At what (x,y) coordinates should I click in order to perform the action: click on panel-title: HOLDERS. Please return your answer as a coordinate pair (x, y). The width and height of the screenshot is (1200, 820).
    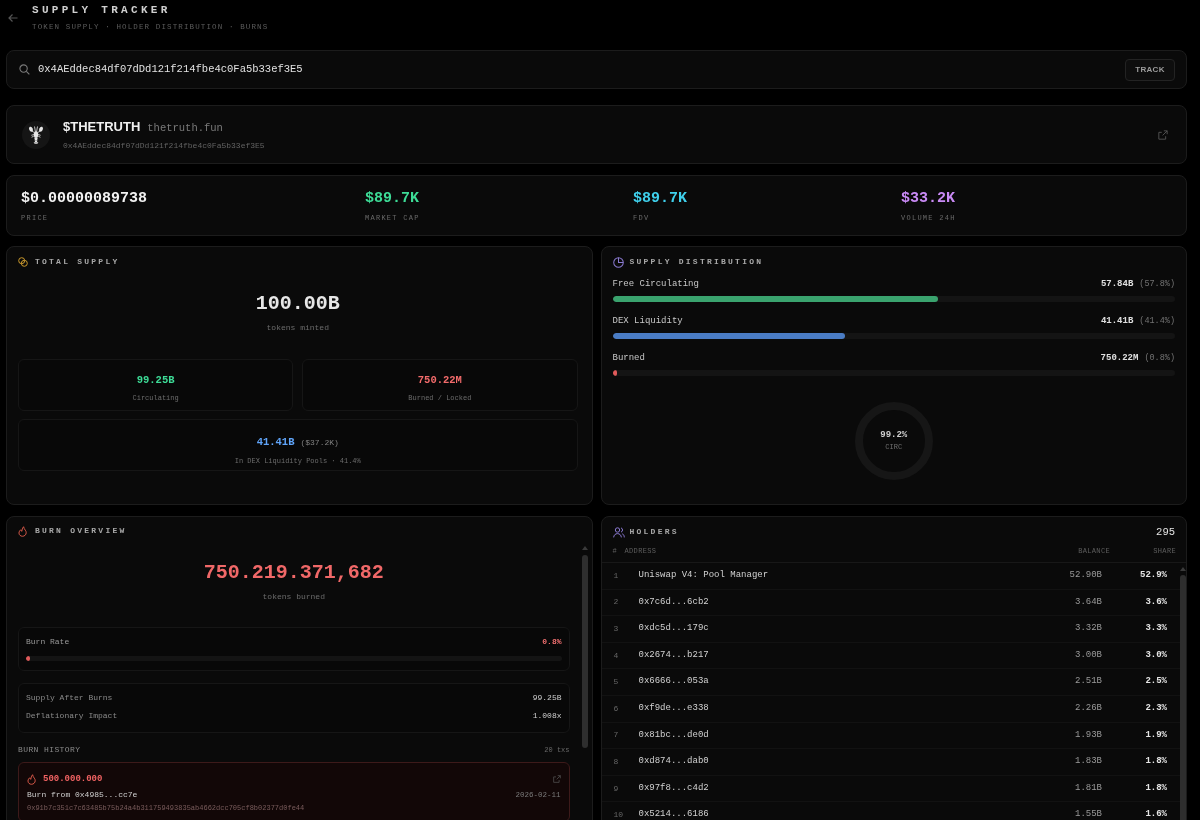
    Looking at the image, I should click on (654, 532).